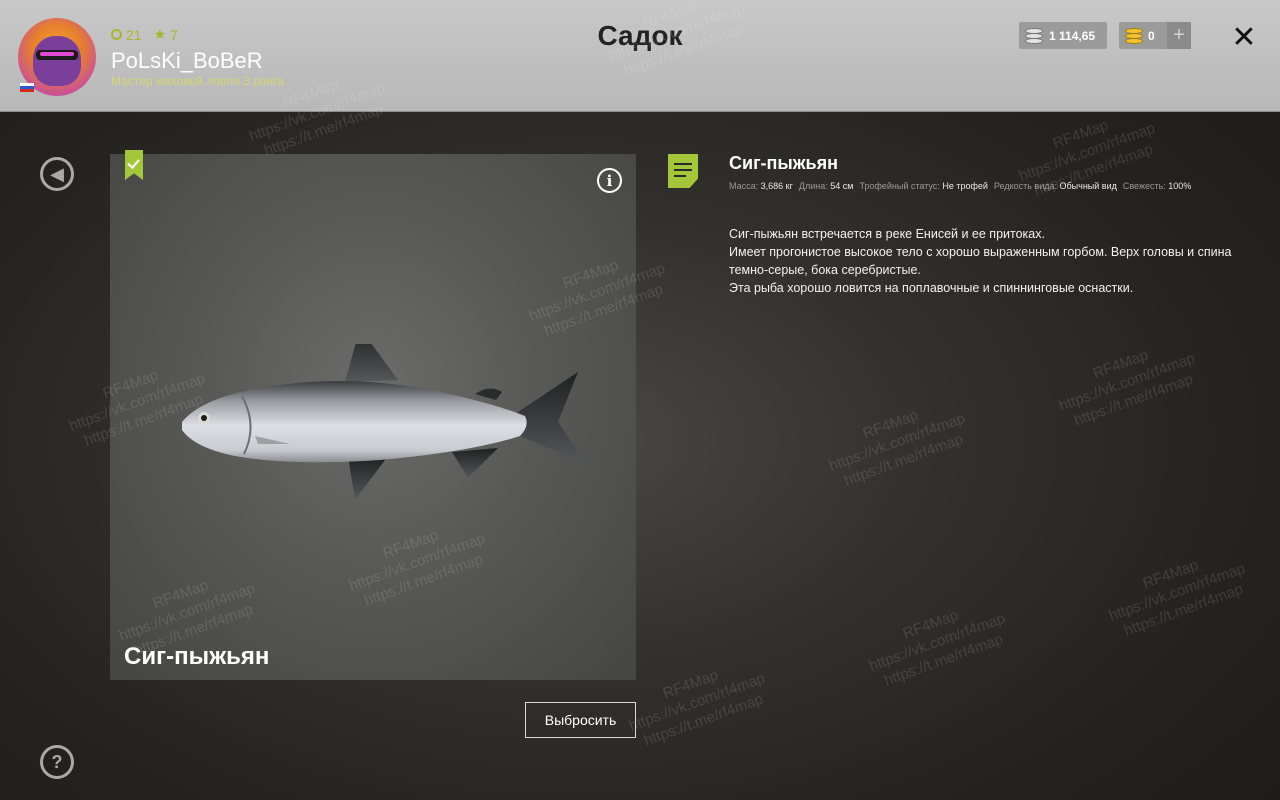  I want to click on close-button: ✕, so click(1244, 37).